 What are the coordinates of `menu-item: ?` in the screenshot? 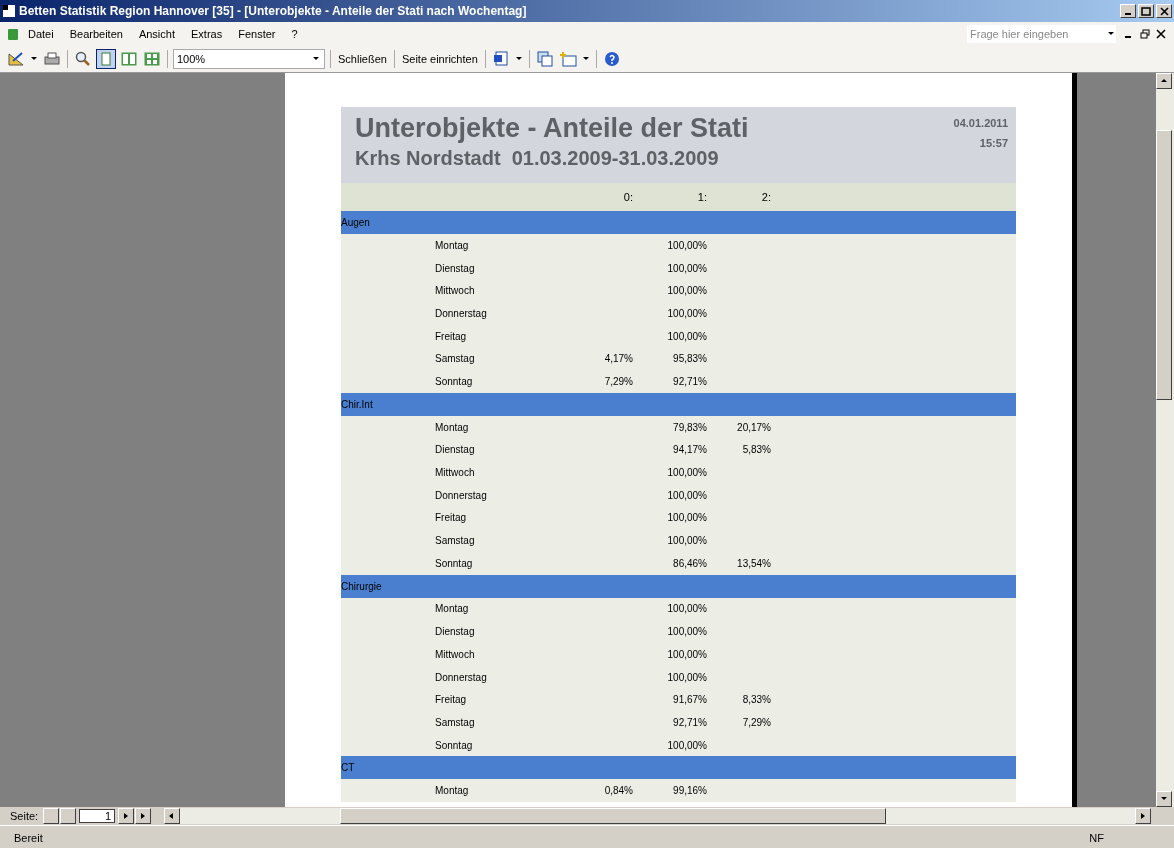 It's located at (294, 34).